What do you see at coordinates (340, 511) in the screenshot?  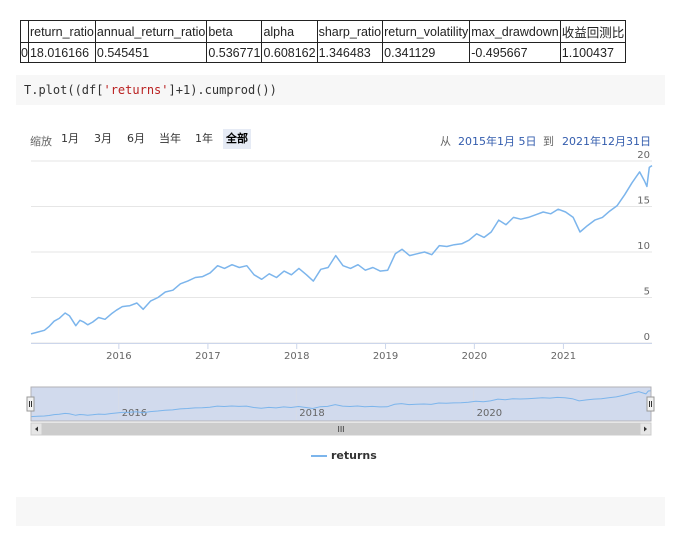 I see `empty-code-cell` at bounding box center [340, 511].